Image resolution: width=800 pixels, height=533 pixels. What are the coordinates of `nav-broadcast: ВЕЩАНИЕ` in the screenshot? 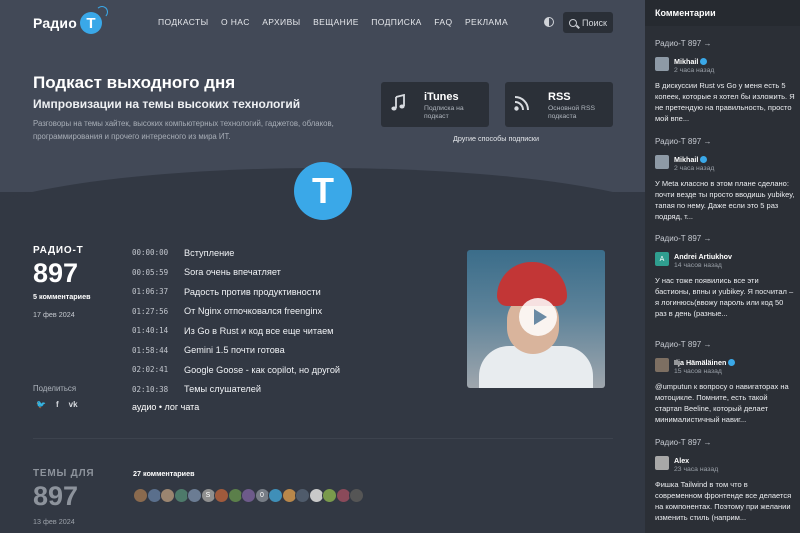 It's located at (336, 22).